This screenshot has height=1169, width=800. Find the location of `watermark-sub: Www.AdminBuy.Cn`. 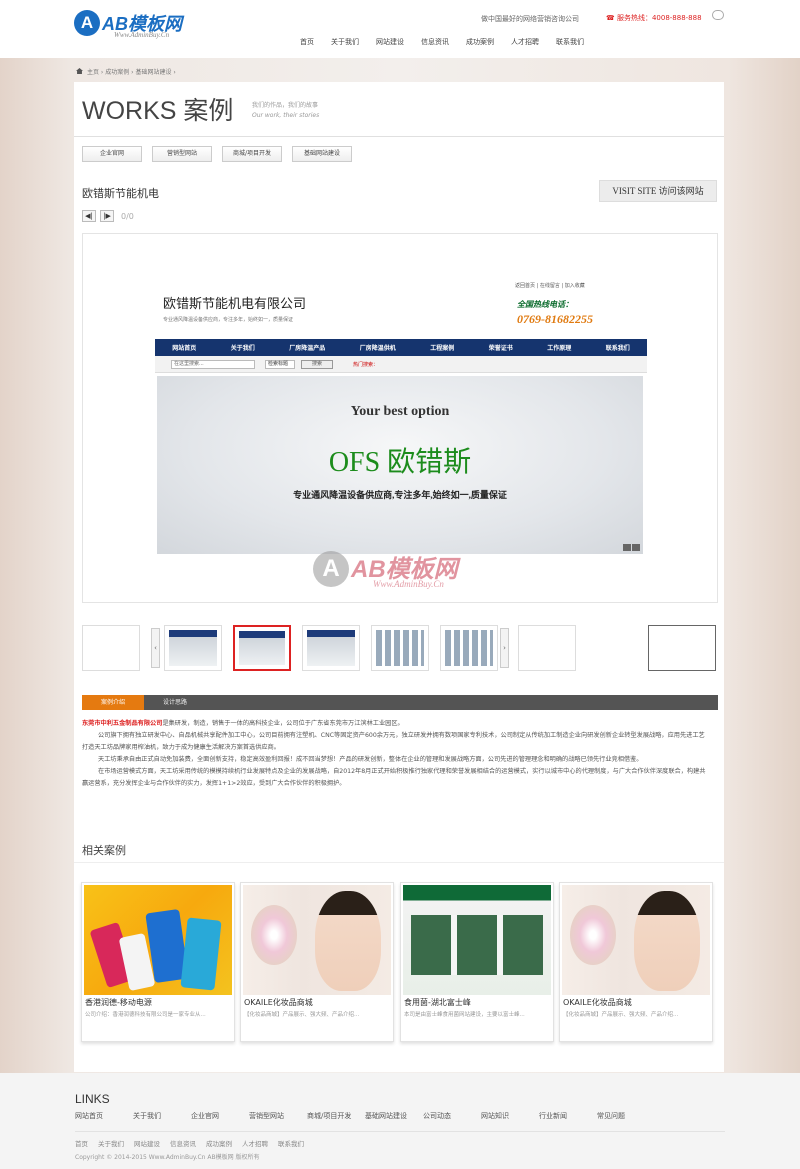

watermark-sub: Www.AdminBuy.Cn is located at coordinates (408, 584).